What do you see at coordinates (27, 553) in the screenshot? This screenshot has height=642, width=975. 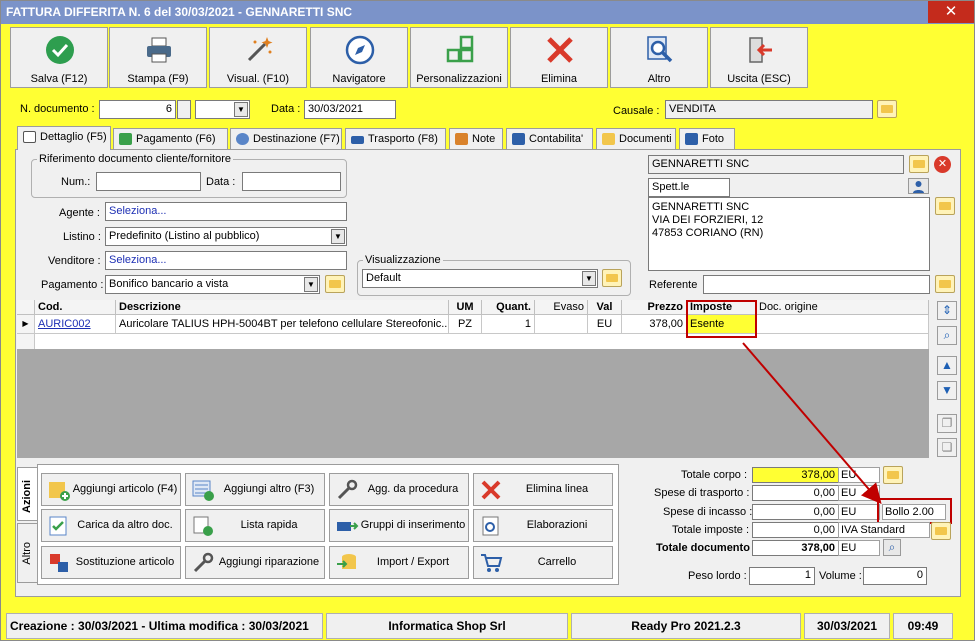 I see `side-tab-altro: Altro` at bounding box center [27, 553].